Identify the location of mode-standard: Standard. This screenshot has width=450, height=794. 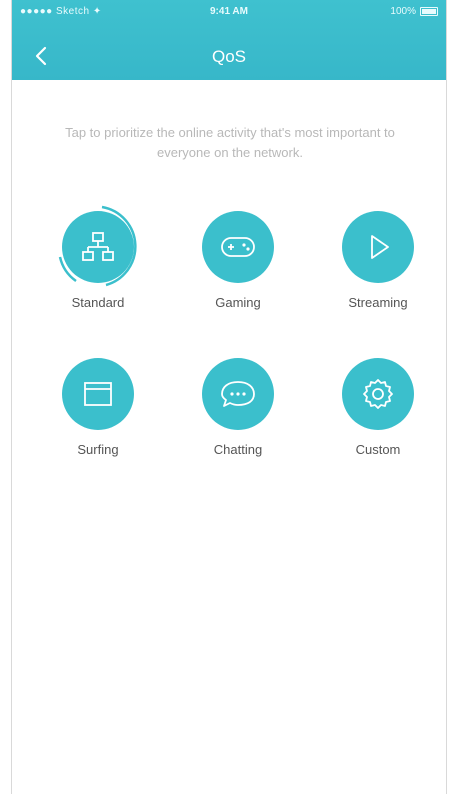
(98, 257).